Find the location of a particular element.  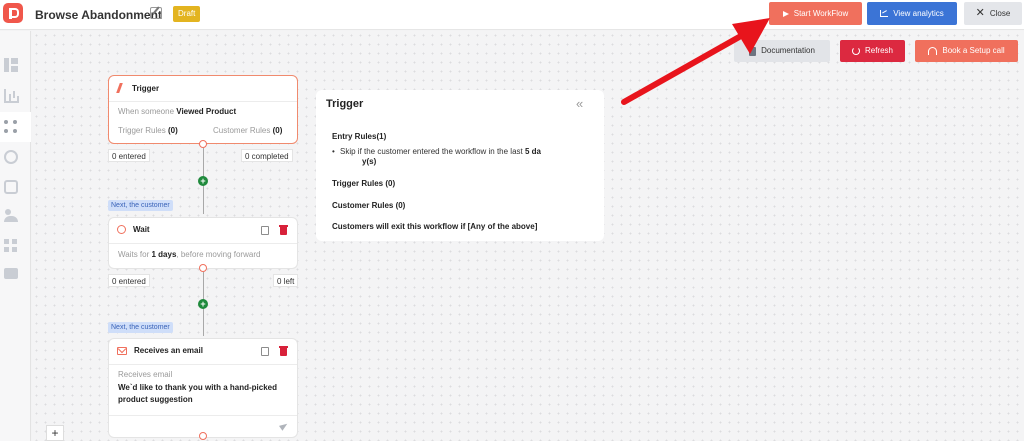

timer-icon is located at coordinates (121, 229).